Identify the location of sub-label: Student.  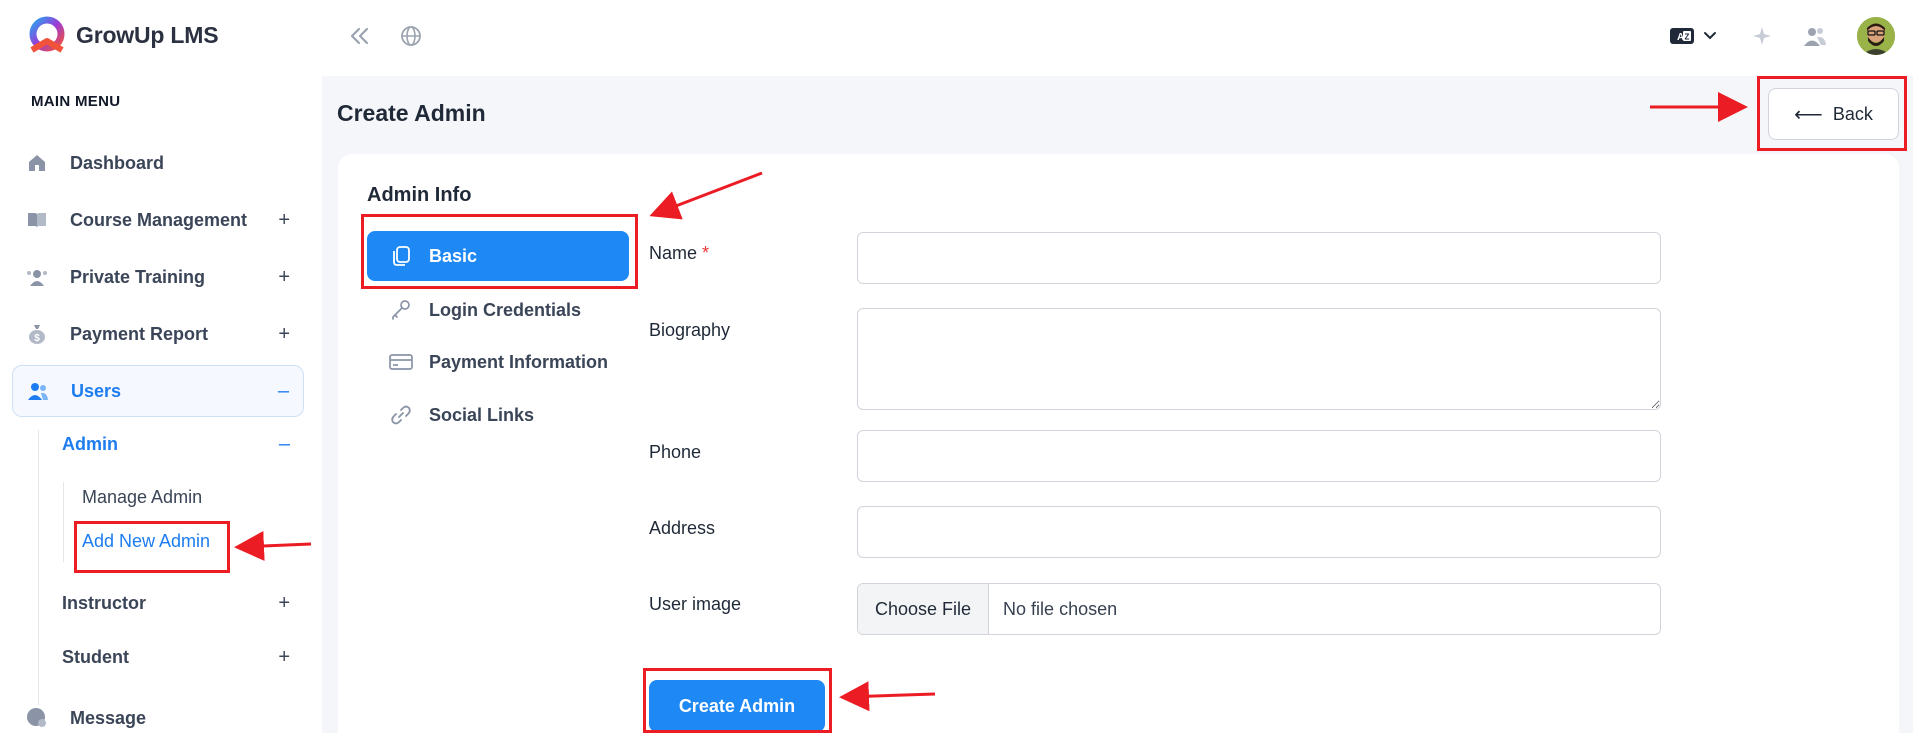
(95, 656).